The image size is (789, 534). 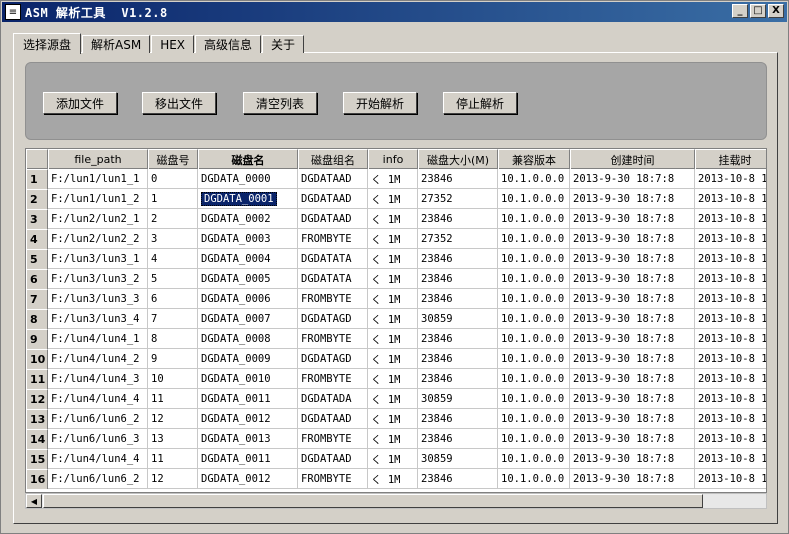 I want to click on table-cell: DGDATA_0003, so click(x=248, y=239).